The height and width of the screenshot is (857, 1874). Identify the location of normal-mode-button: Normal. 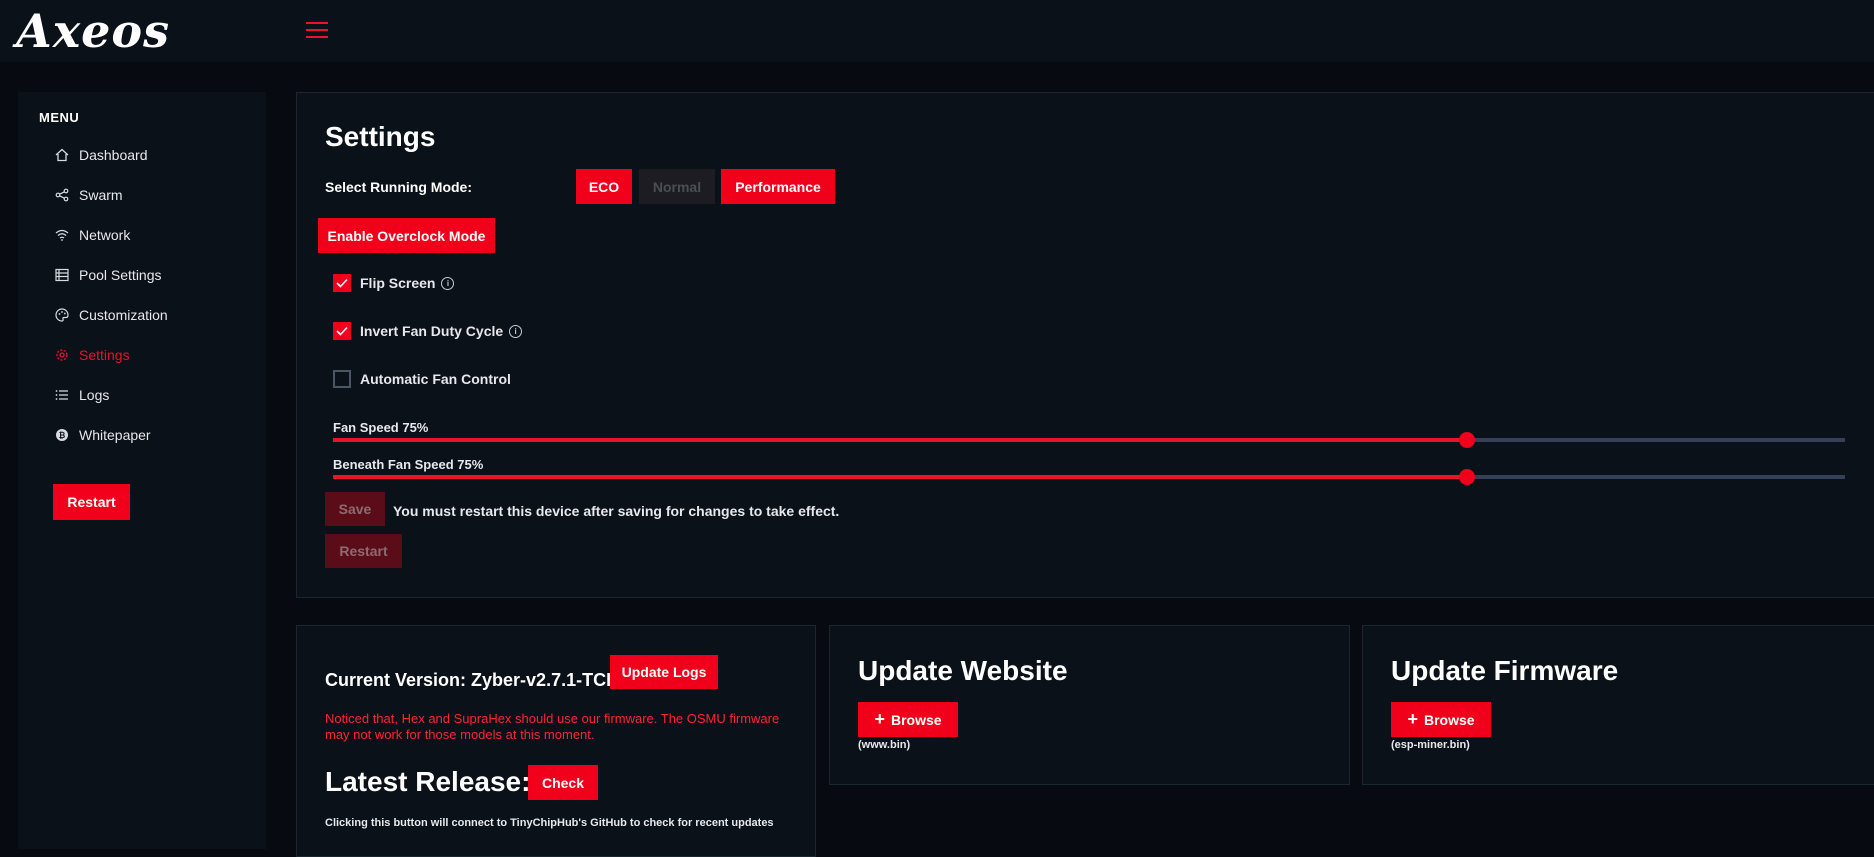
(677, 186).